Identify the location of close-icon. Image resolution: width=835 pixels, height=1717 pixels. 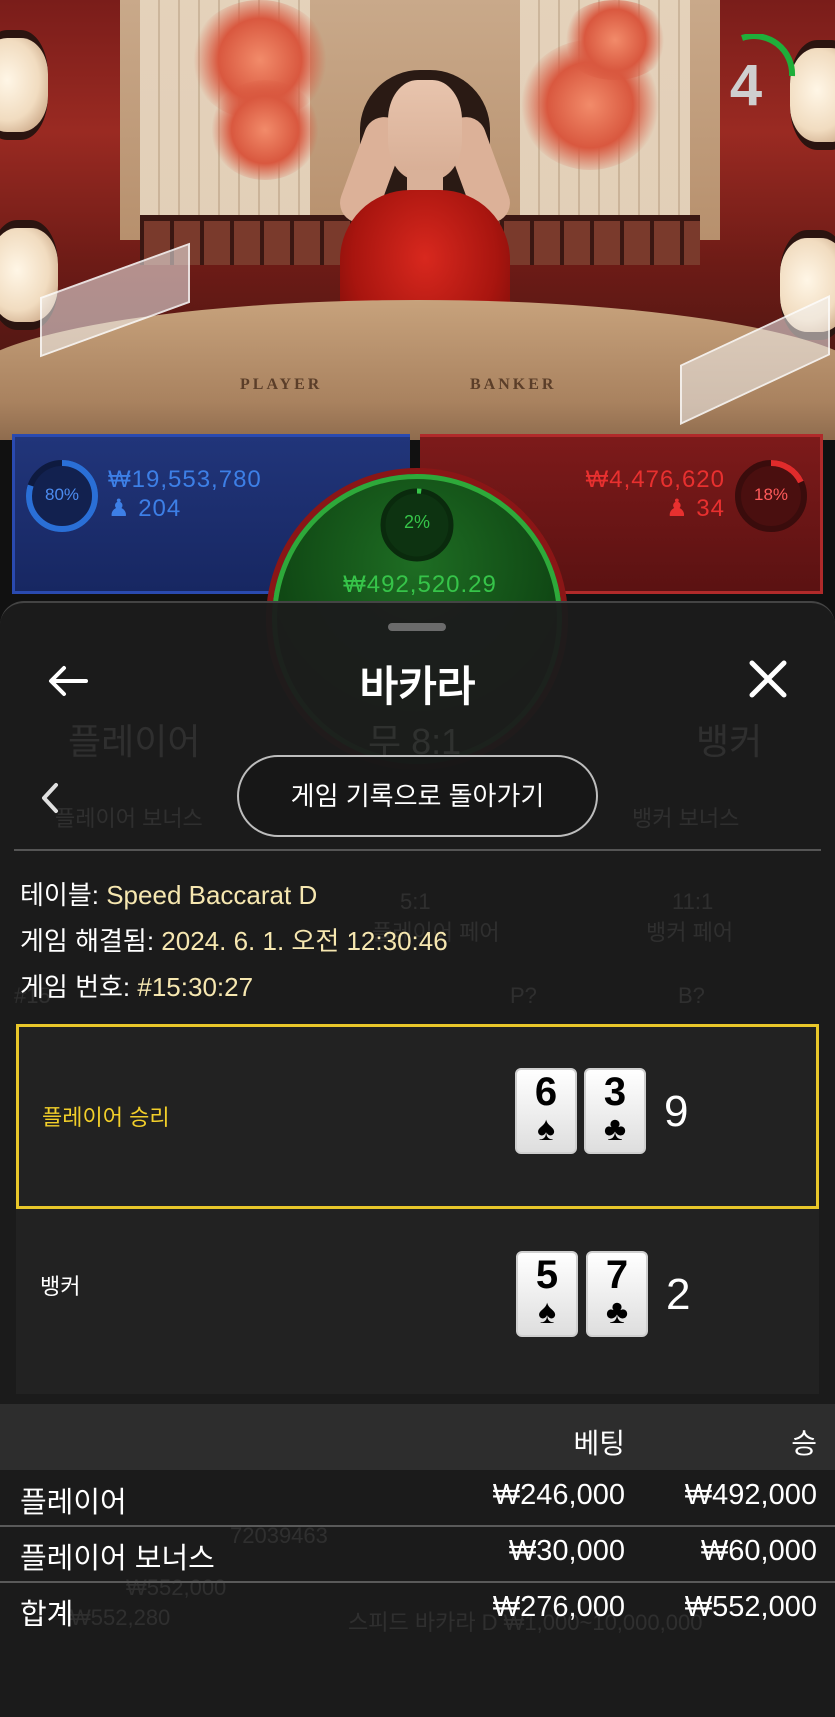
(768, 679).